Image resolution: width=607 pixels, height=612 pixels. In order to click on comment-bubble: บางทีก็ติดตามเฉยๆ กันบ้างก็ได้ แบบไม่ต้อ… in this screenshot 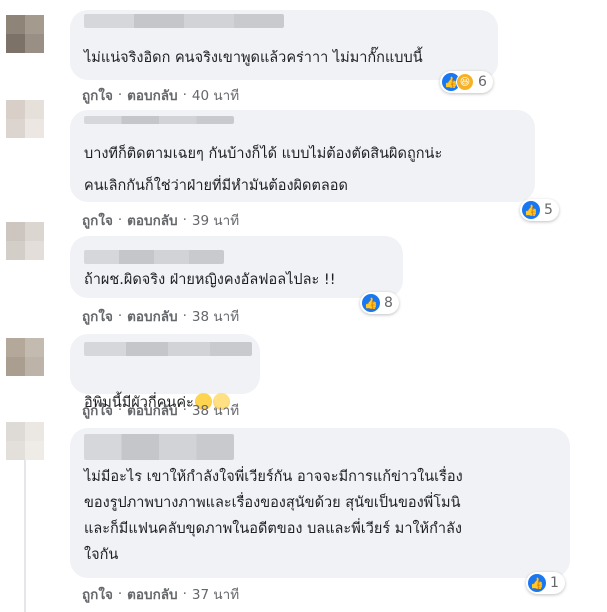, I will do `click(302, 156)`.